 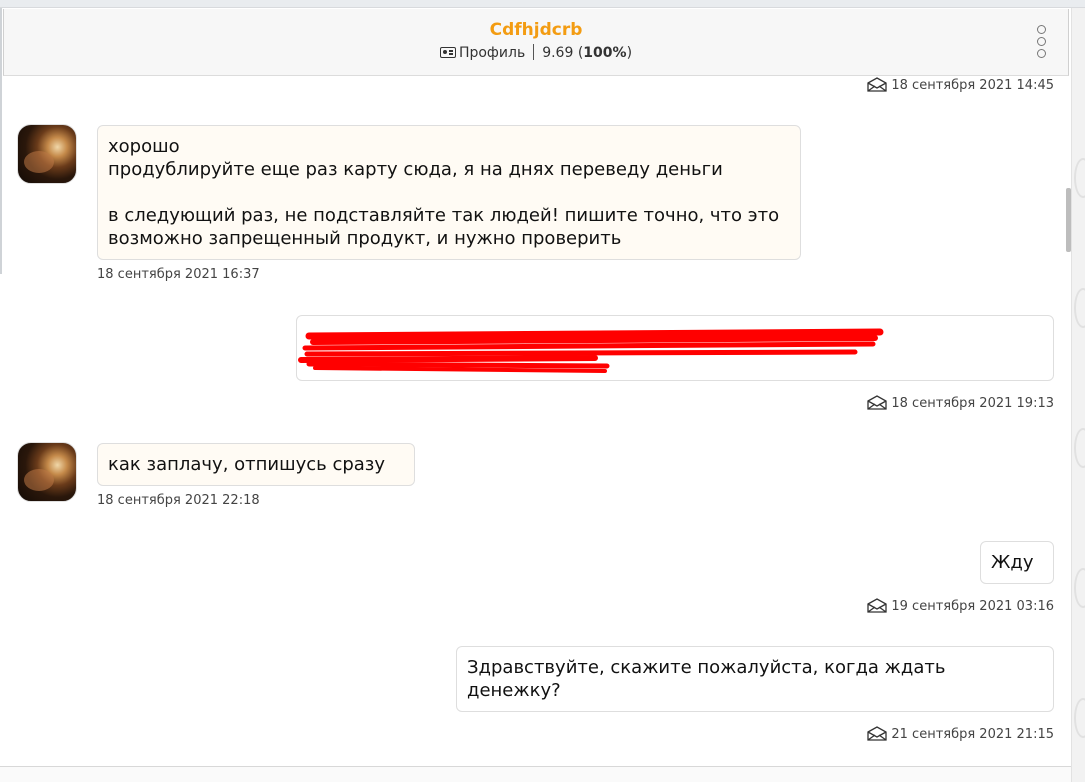 What do you see at coordinates (447, 52) in the screenshot?
I see `id-card-icon` at bounding box center [447, 52].